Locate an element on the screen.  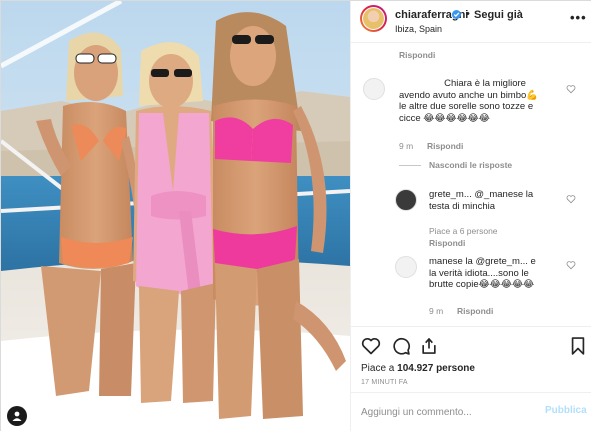
comment-composer: Pubblica is located at coordinates (471, 411).